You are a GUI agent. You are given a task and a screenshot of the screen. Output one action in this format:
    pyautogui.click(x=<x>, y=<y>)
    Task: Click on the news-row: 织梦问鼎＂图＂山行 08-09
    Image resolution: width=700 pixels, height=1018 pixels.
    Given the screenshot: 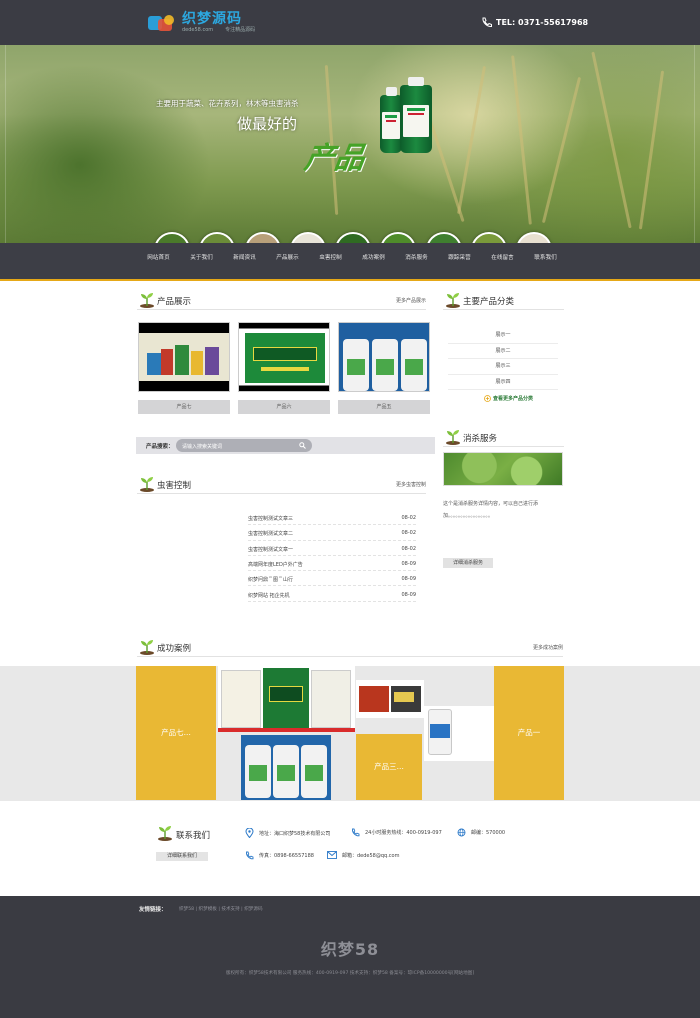 What is the action you would take?
    pyautogui.click(x=332, y=579)
    